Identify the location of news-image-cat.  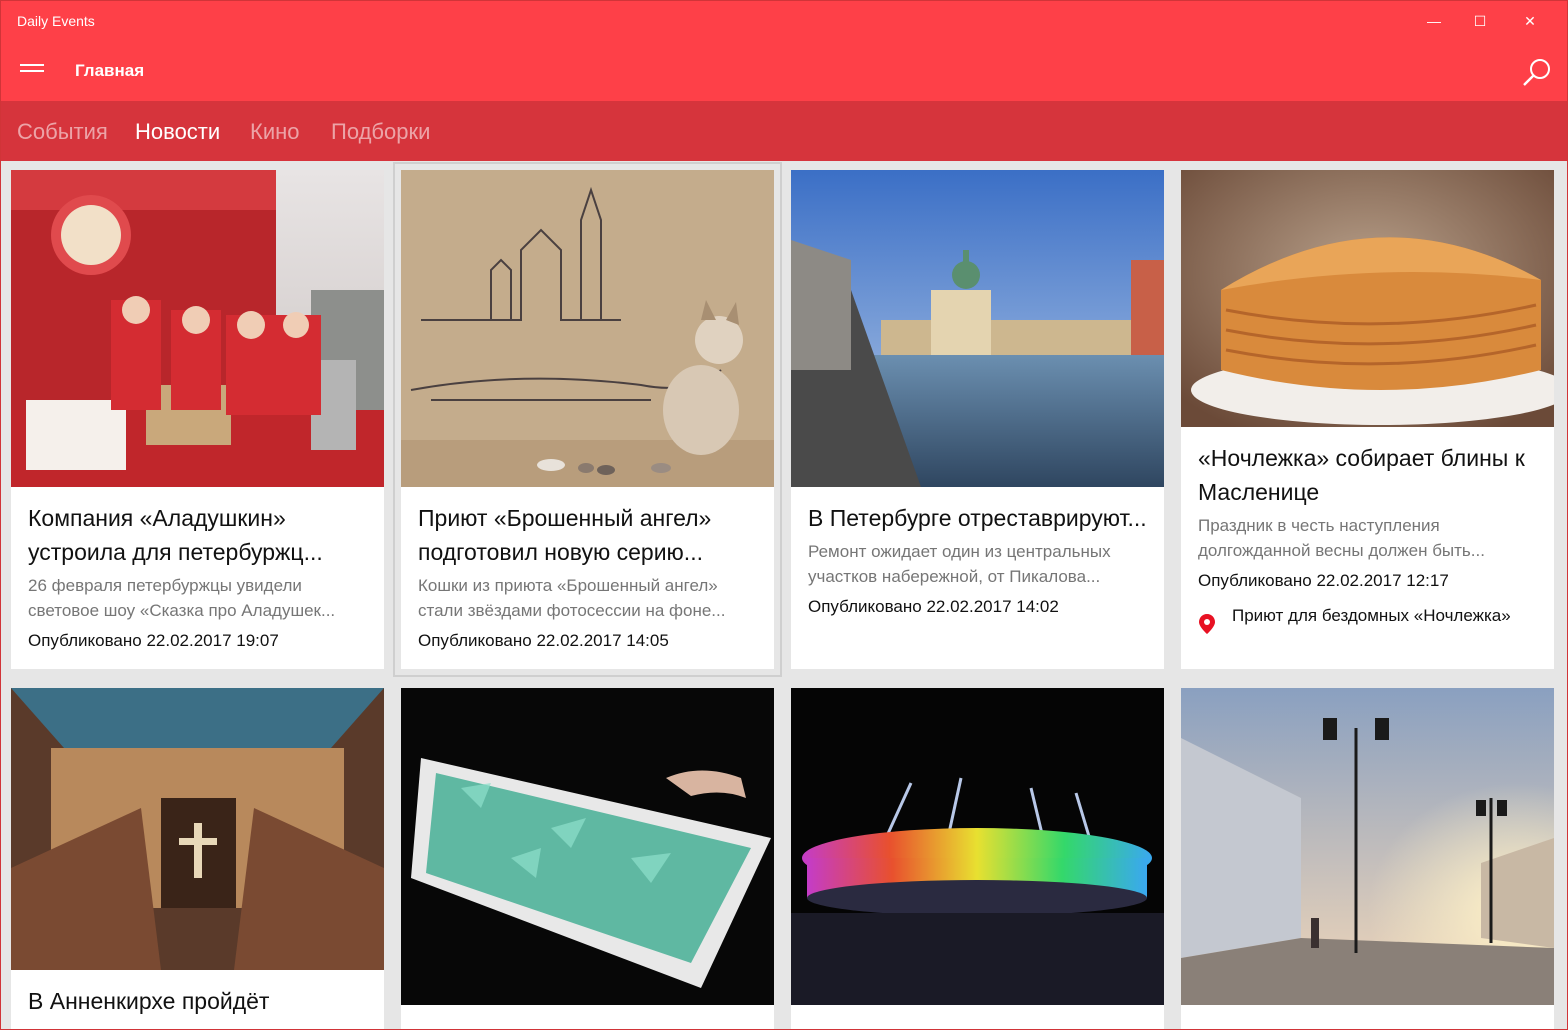
(587, 328).